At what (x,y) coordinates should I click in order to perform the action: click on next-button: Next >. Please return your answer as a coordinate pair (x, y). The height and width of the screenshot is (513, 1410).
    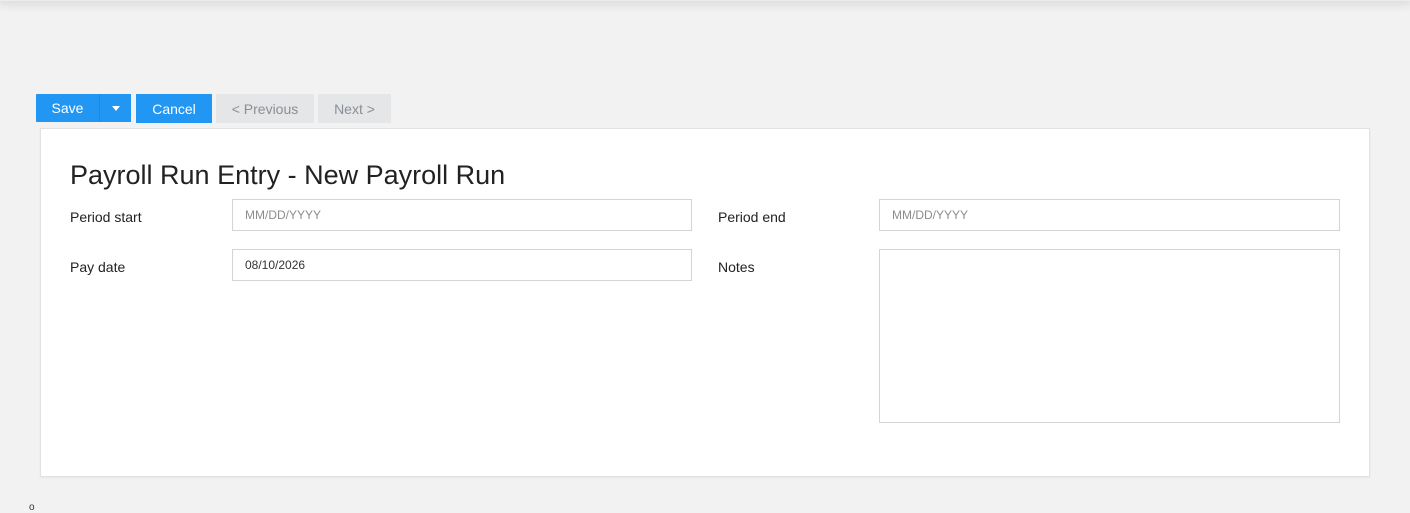
    Looking at the image, I should click on (354, 108).